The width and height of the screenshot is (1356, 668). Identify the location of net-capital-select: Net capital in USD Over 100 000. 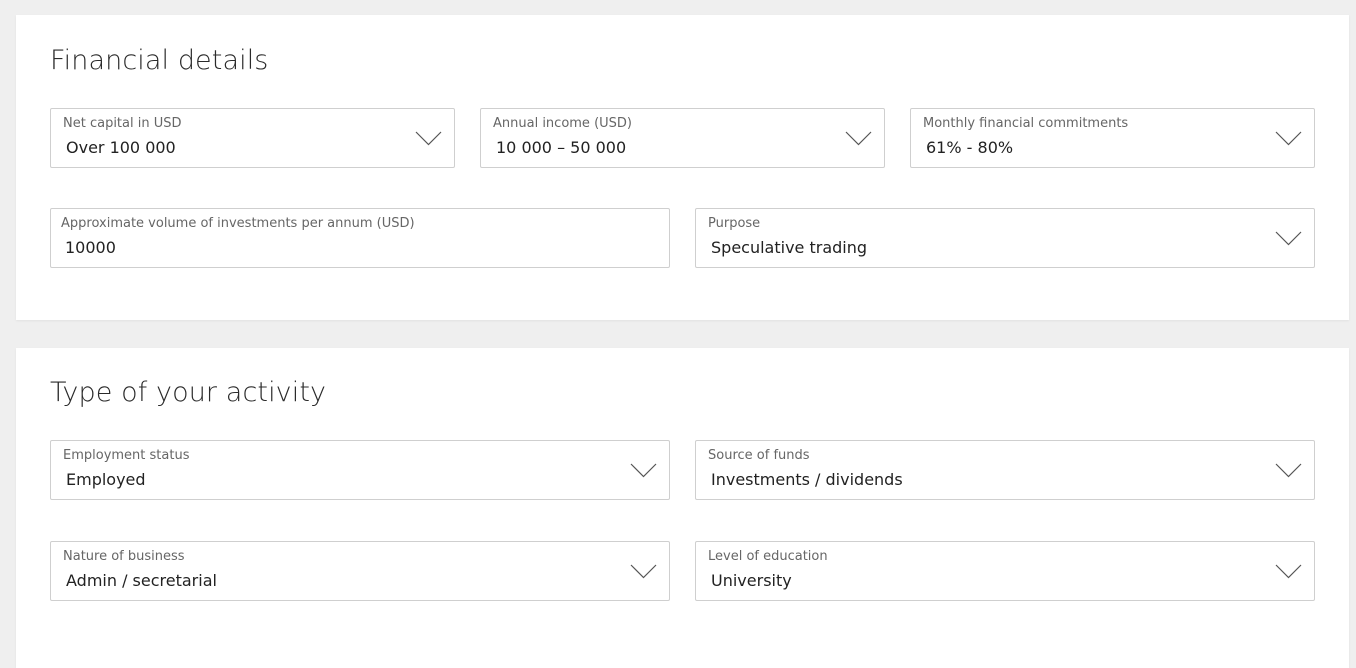
(252, 138).